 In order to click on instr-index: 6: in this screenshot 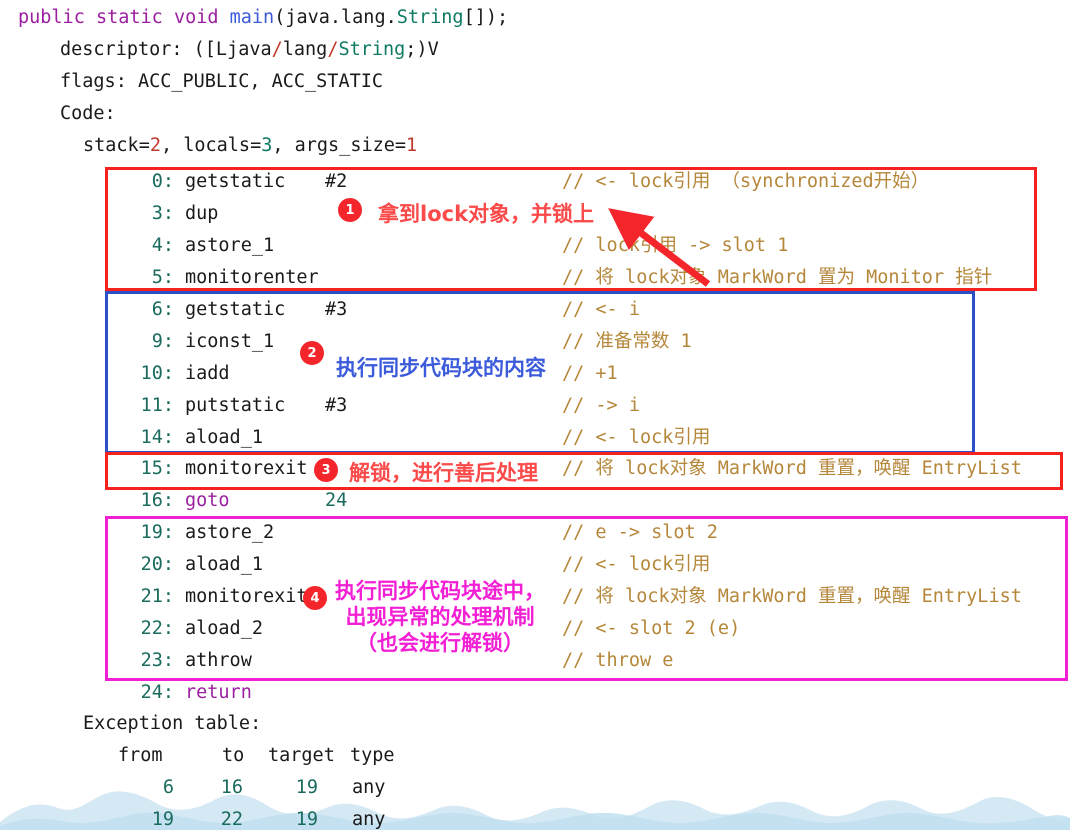, I will do `click(162, 309)`.